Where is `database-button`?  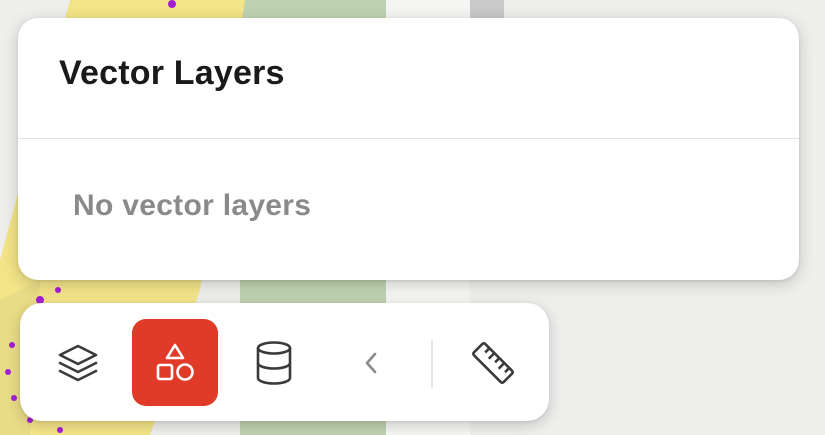 database-button is located at coordinates (274, 363).